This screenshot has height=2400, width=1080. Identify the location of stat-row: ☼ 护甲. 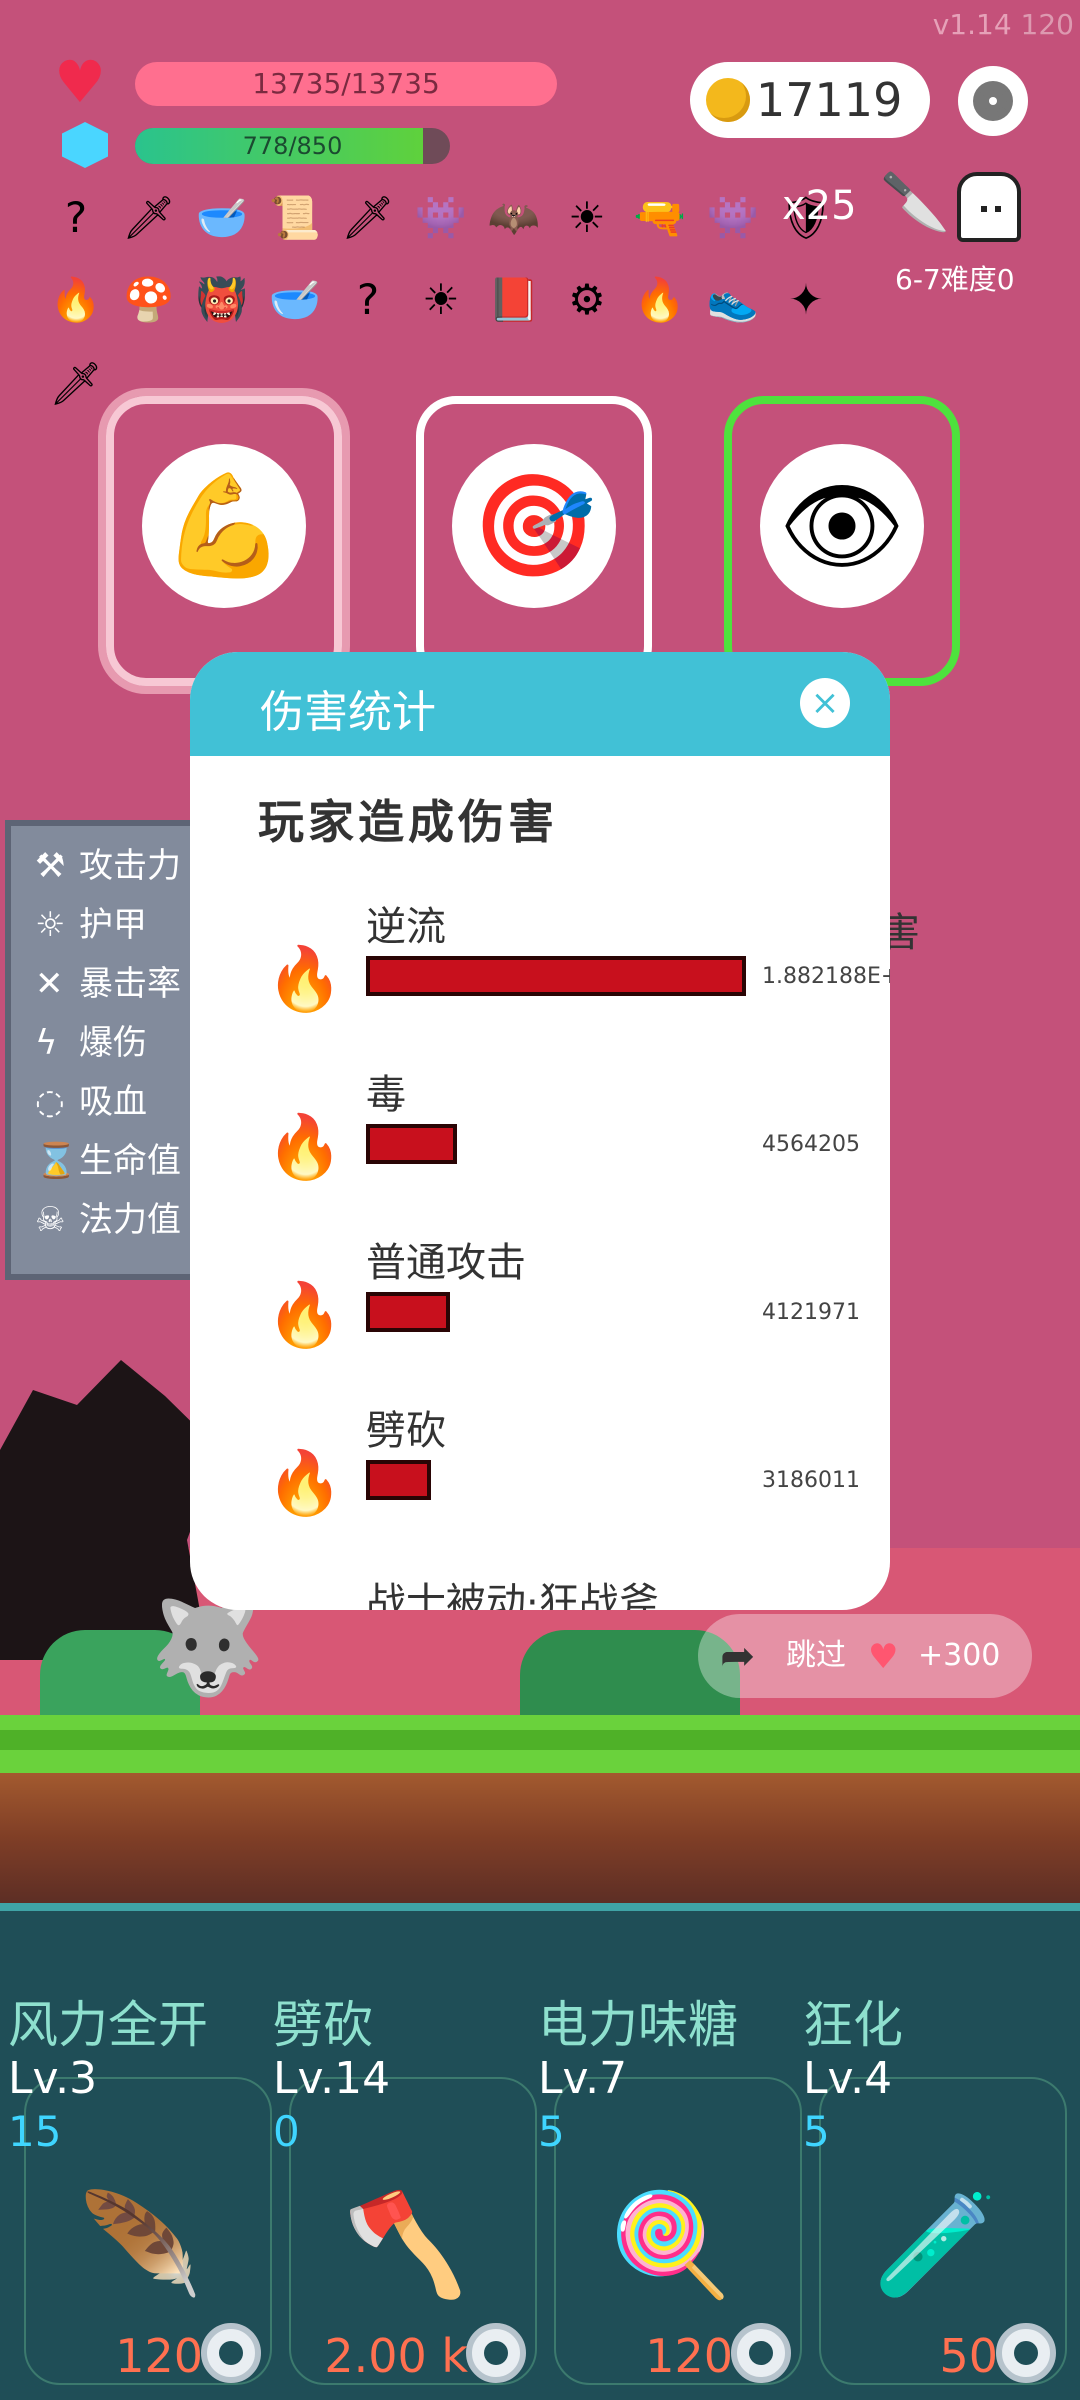
(91, 921).